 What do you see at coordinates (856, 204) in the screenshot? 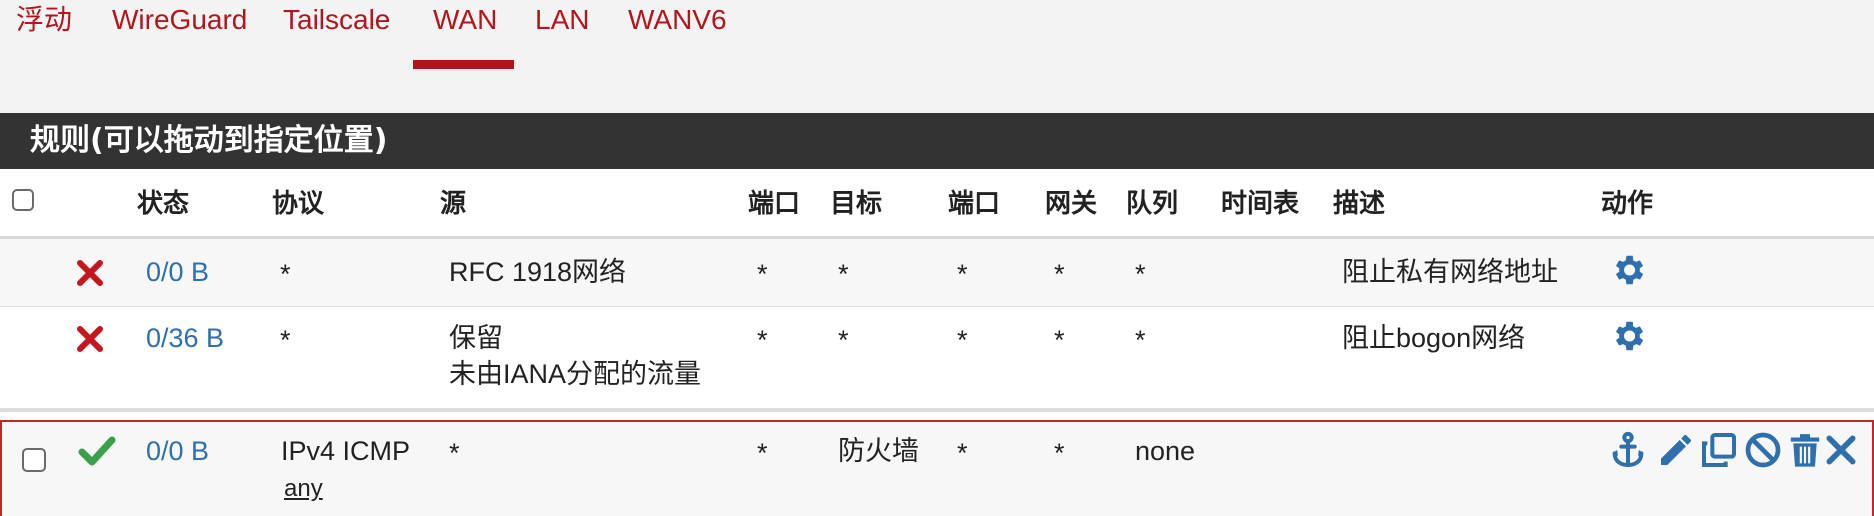
I see `column-header-destination: 目标` at bounding box center [856, 204].